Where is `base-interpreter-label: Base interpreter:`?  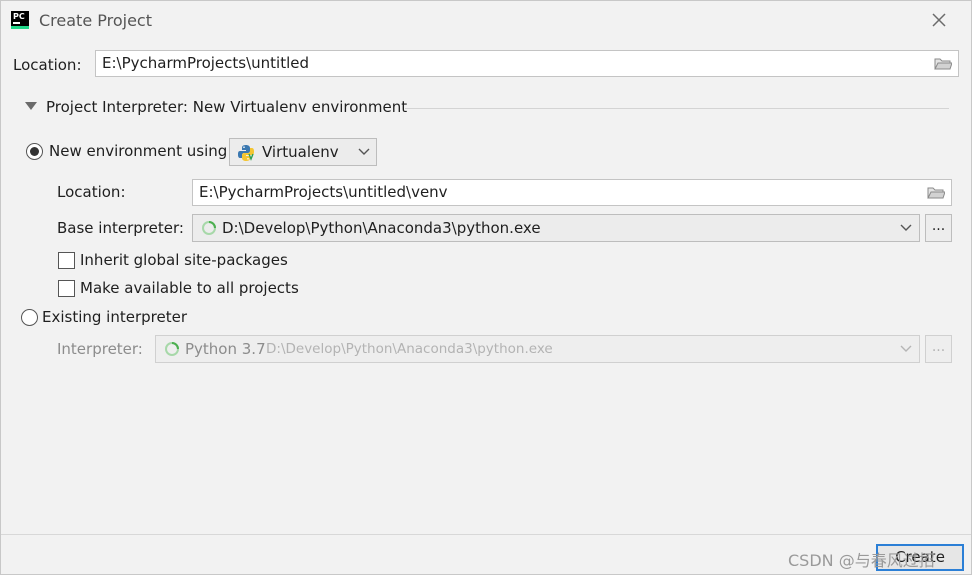 base-interpreter-label: Base interpreter: is located at coordinates (120, 228).